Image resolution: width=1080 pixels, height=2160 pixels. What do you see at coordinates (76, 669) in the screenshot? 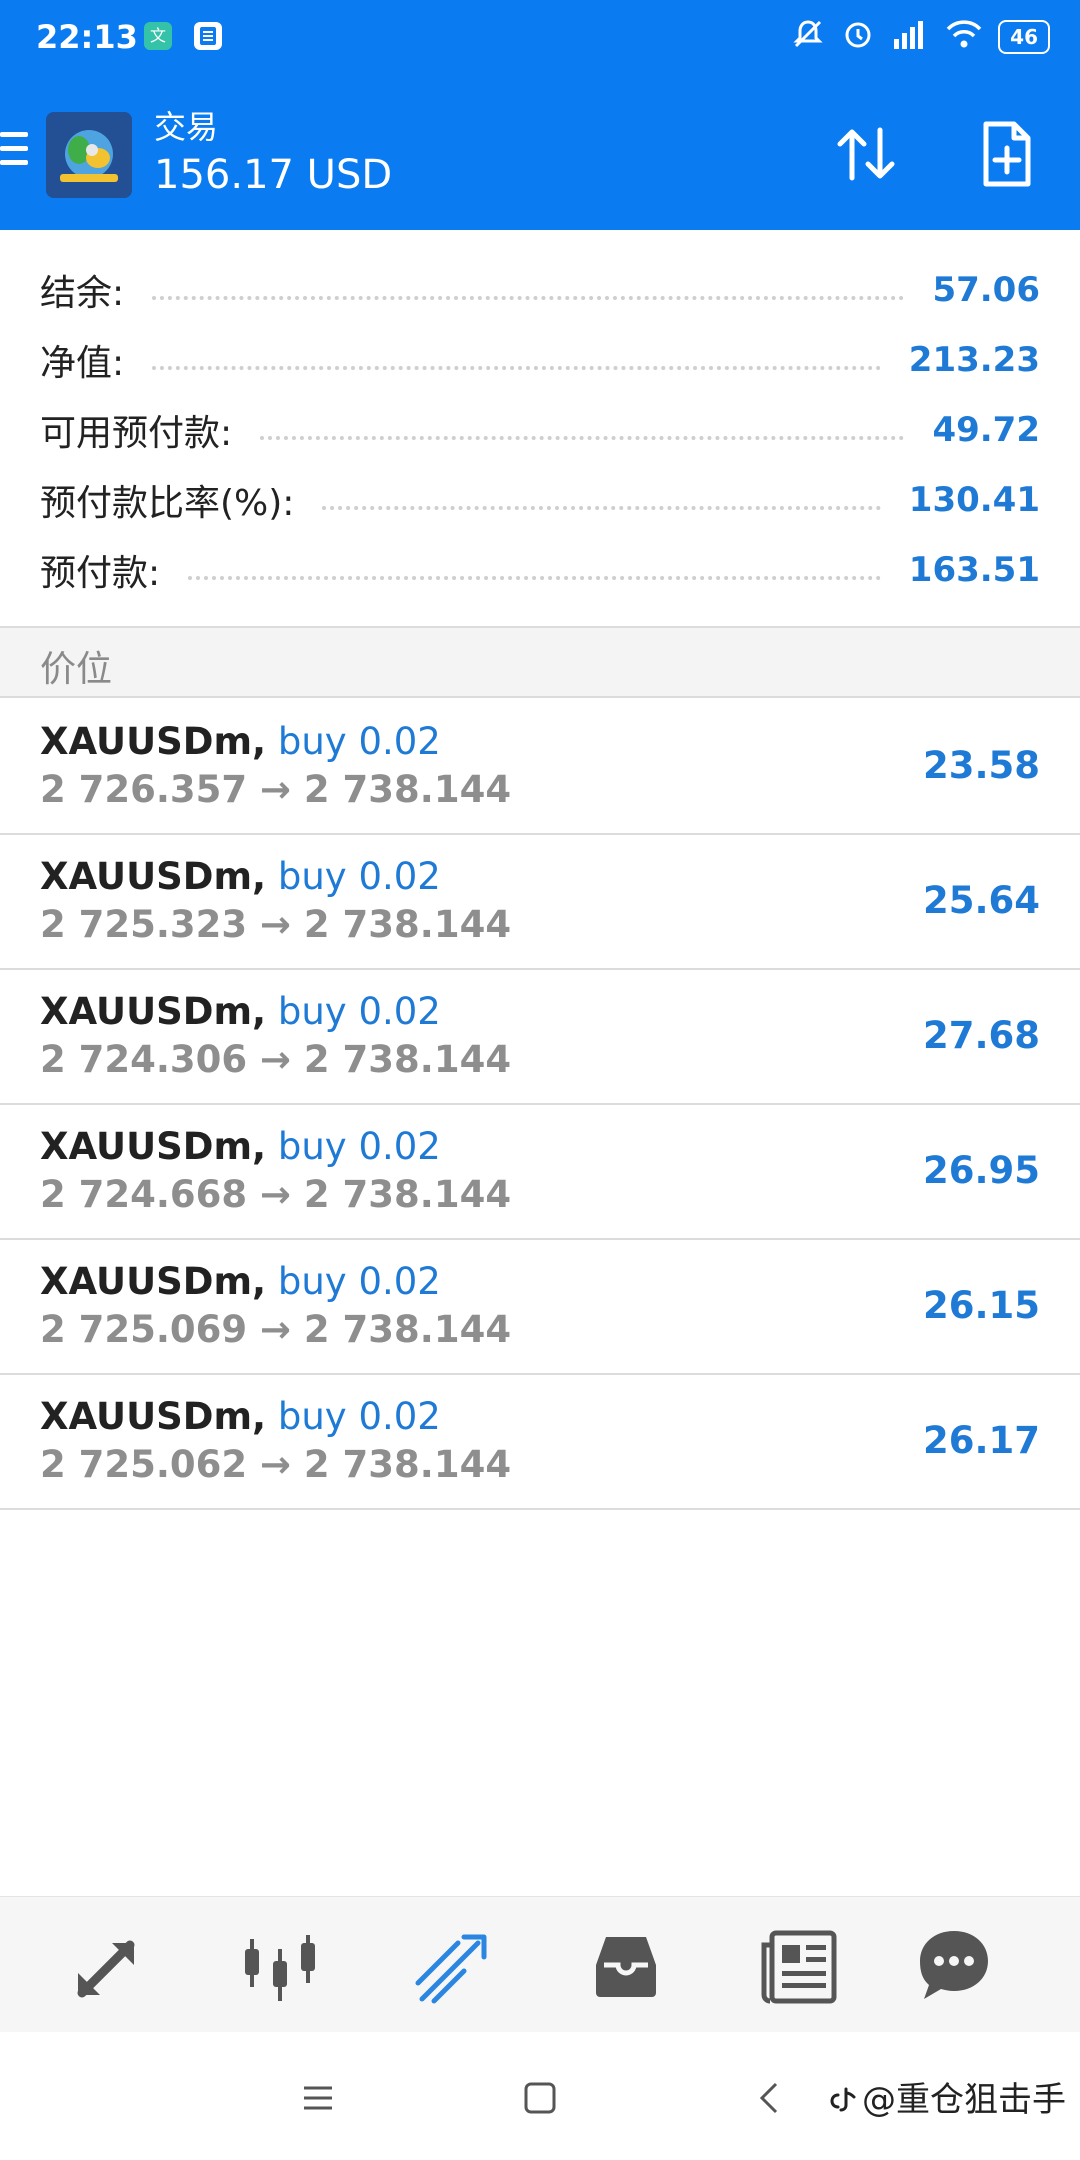
I see `section-title: 价位` at bounding box center [76, 669].